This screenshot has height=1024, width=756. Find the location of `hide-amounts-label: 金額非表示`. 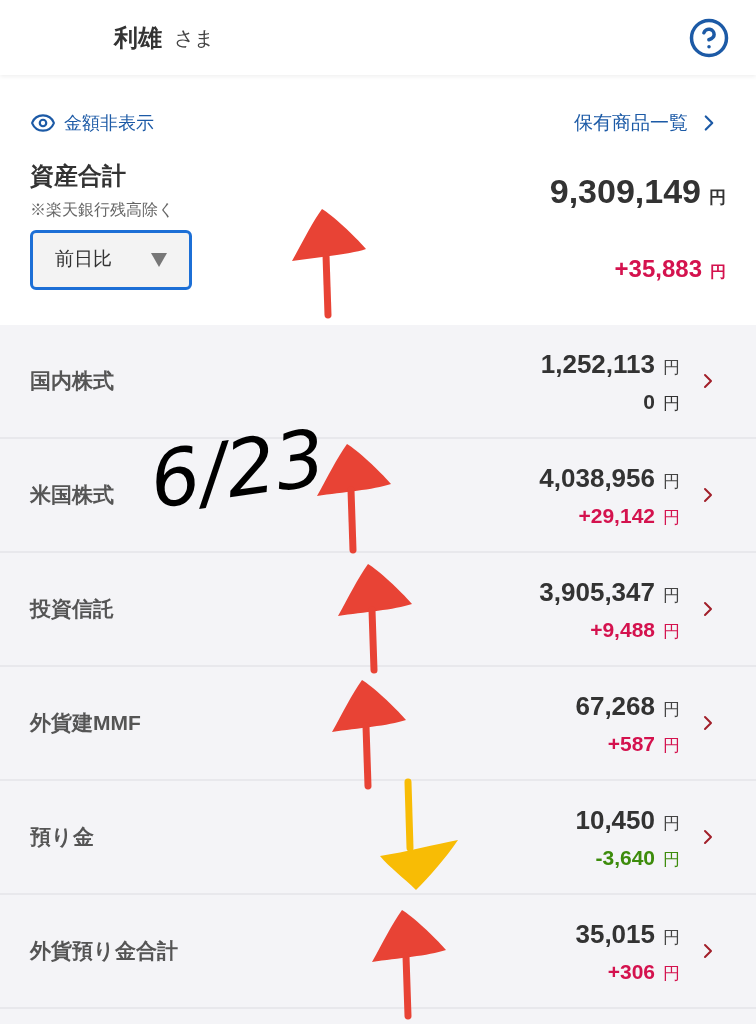

hide-amounts-label: 金額非表示 is located at coordinates (109, 123).